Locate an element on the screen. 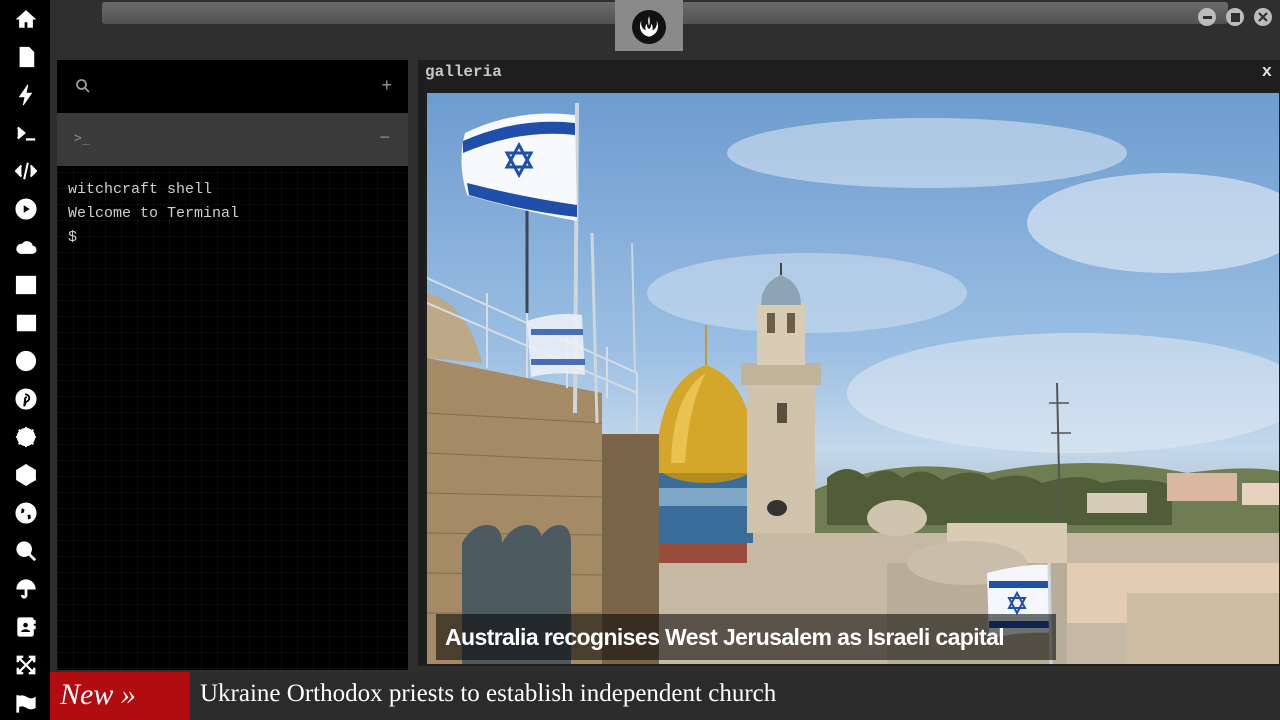  terminal-line: Welcome to Terminal is located at coordinates (154, 213).